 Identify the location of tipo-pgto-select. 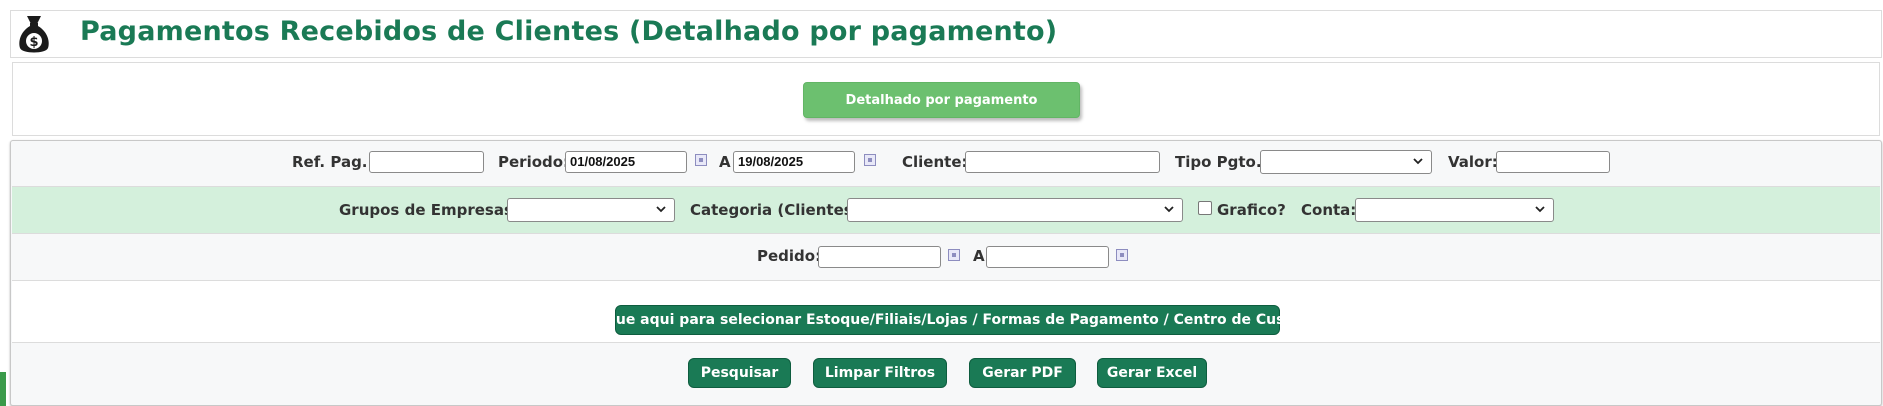
(1346, 162).